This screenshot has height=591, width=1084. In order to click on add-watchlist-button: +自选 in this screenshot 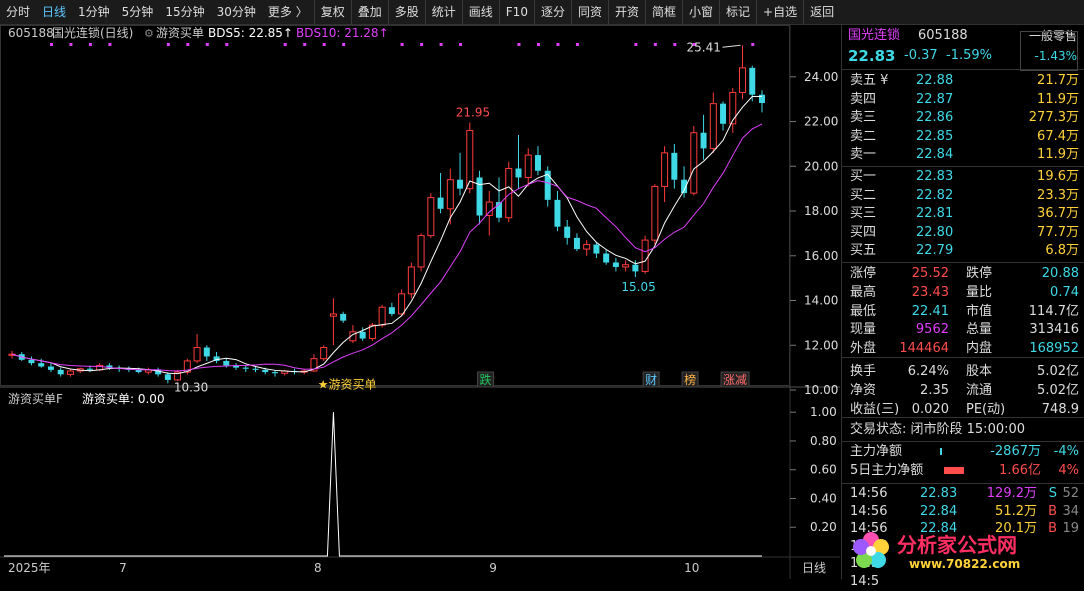, I will do `click(779, 12)`.